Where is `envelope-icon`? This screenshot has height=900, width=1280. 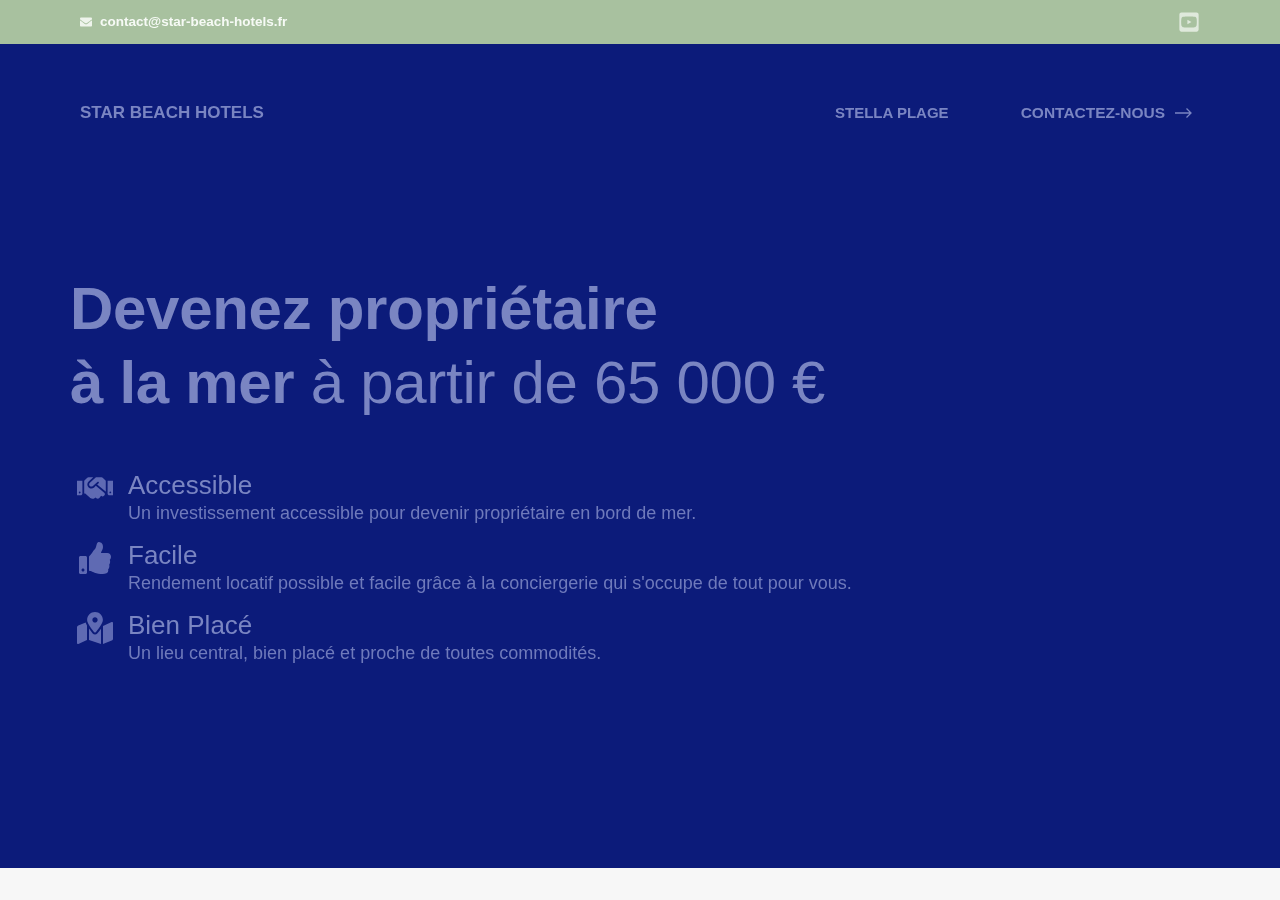 envelope-icon is located at coordinates (86, 22).